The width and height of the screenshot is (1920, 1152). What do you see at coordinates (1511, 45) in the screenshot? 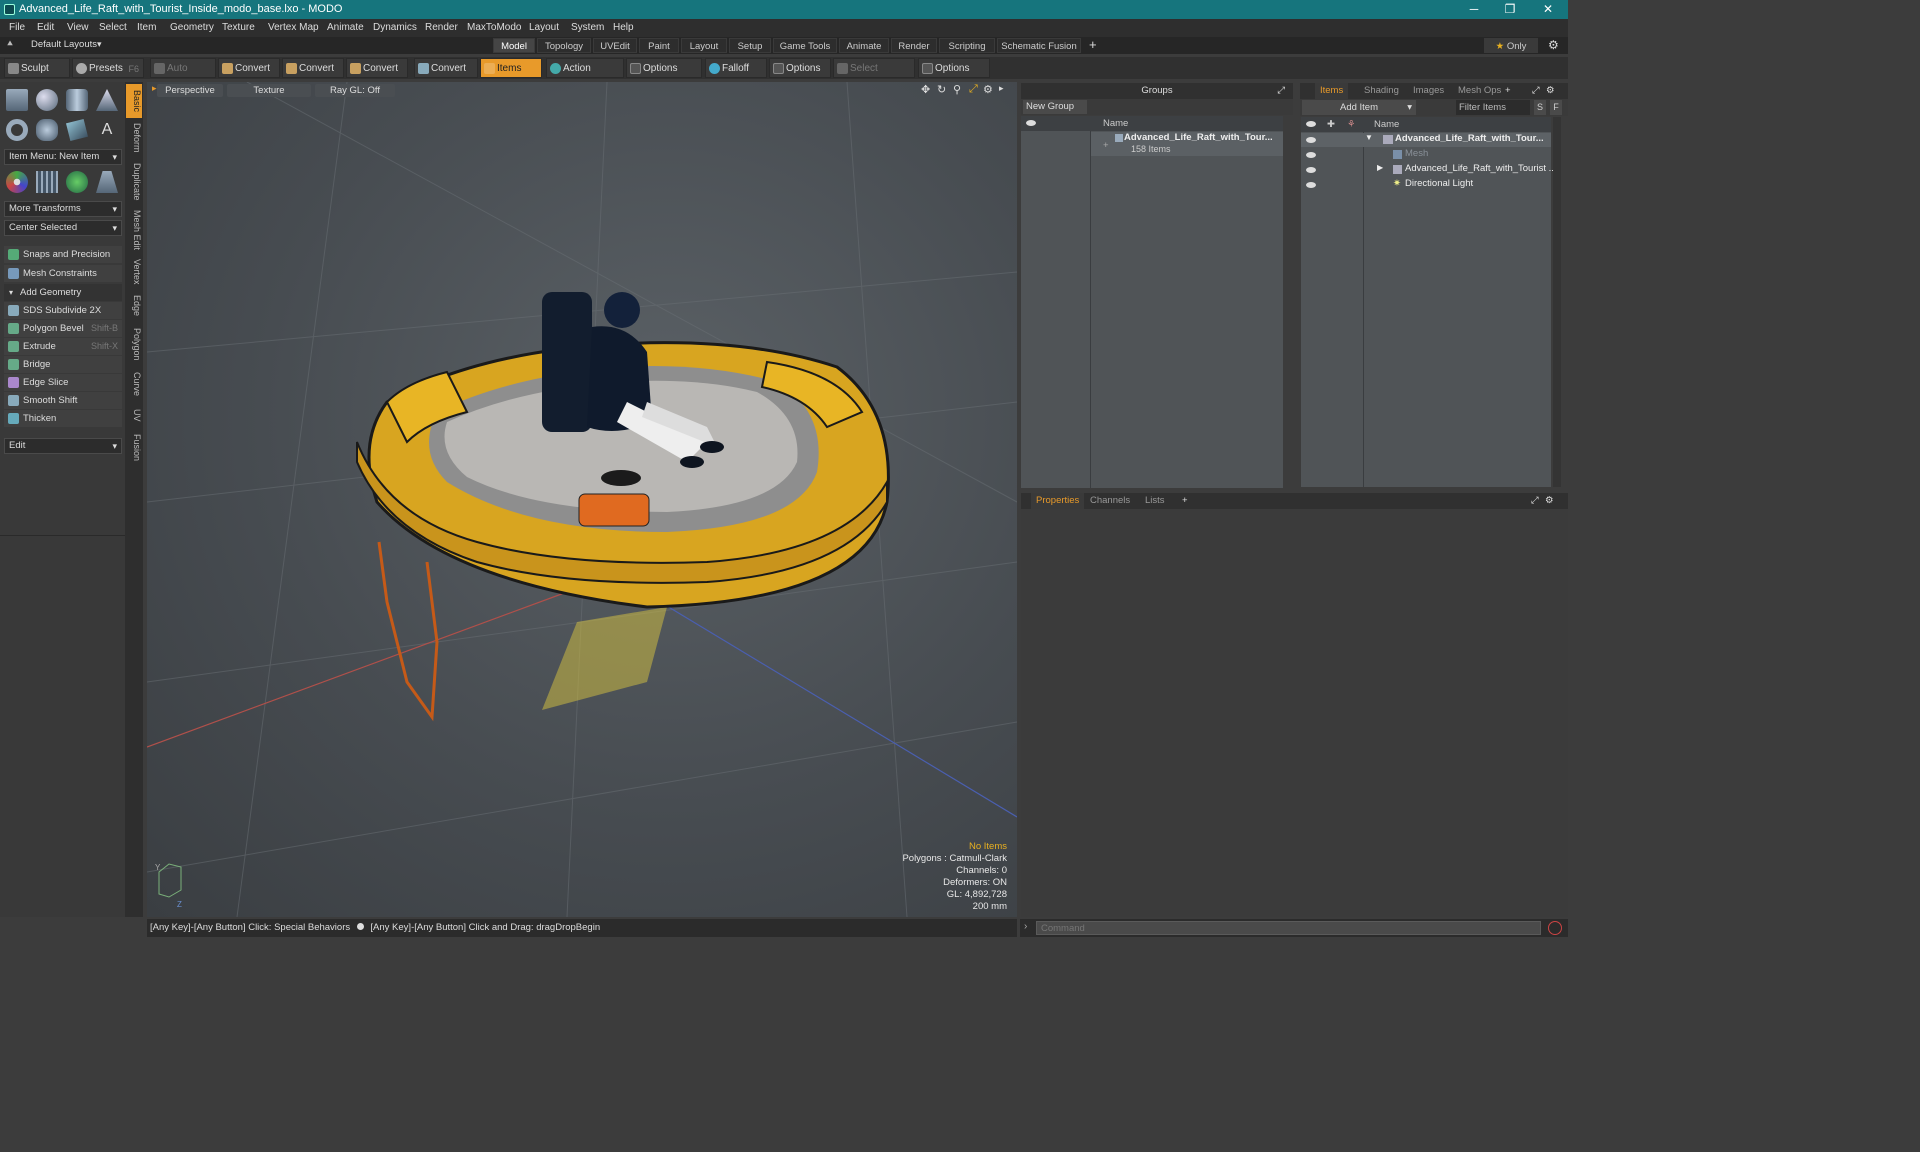
I see `only-toggle: ★ Only` at bounding box center [1511, 45].